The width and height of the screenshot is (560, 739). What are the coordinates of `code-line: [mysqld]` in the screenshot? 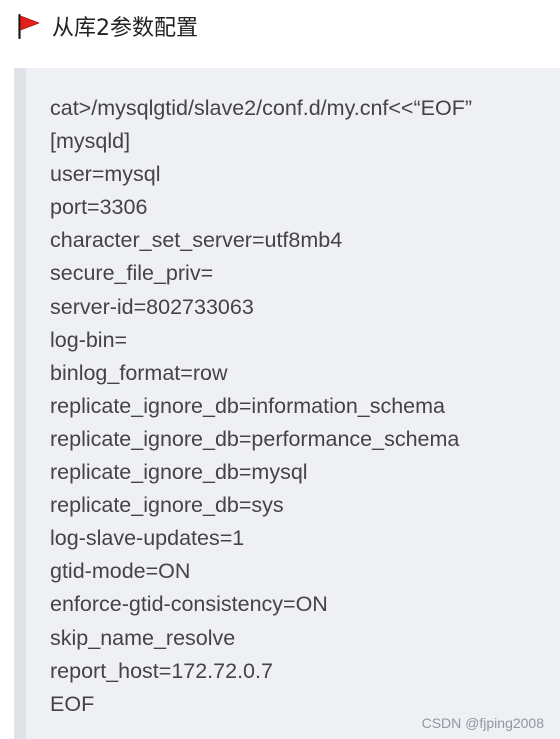 It's located at (90, 141).